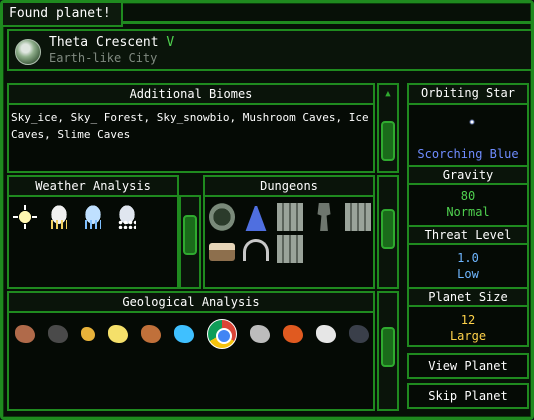 This screenshot has width=534, height=420. I want to click on gravity-desc: Normal, so click(468, 212).